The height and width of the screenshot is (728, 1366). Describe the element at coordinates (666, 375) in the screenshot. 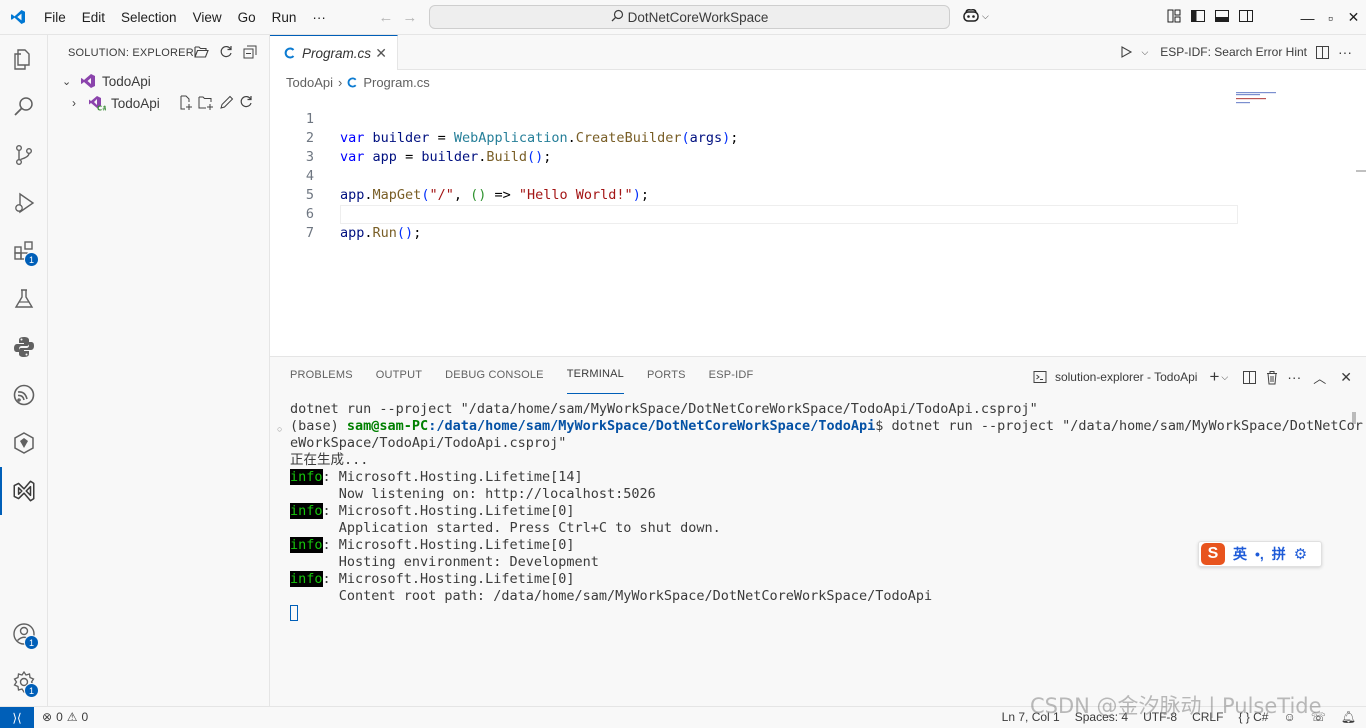

I see `tab-ports: PORTS` at that location.